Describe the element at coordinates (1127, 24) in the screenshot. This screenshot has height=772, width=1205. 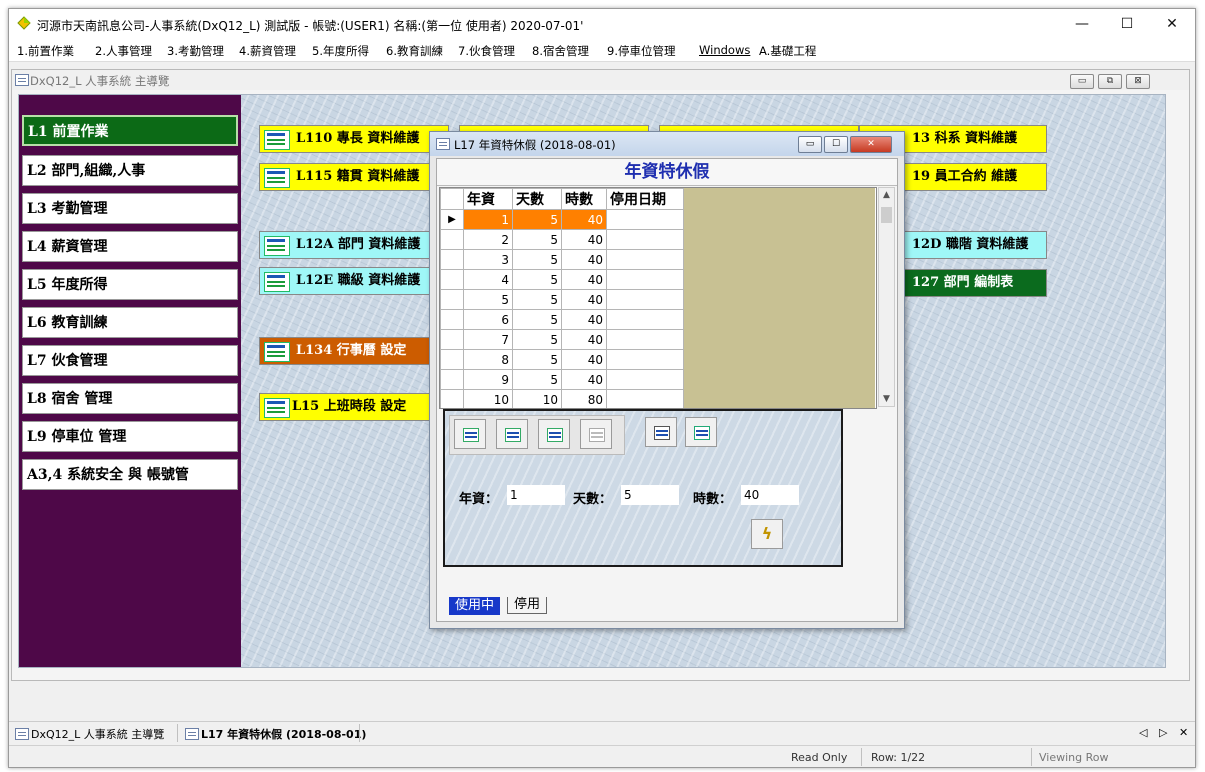
I see `maximize-button: ☐` at that location.